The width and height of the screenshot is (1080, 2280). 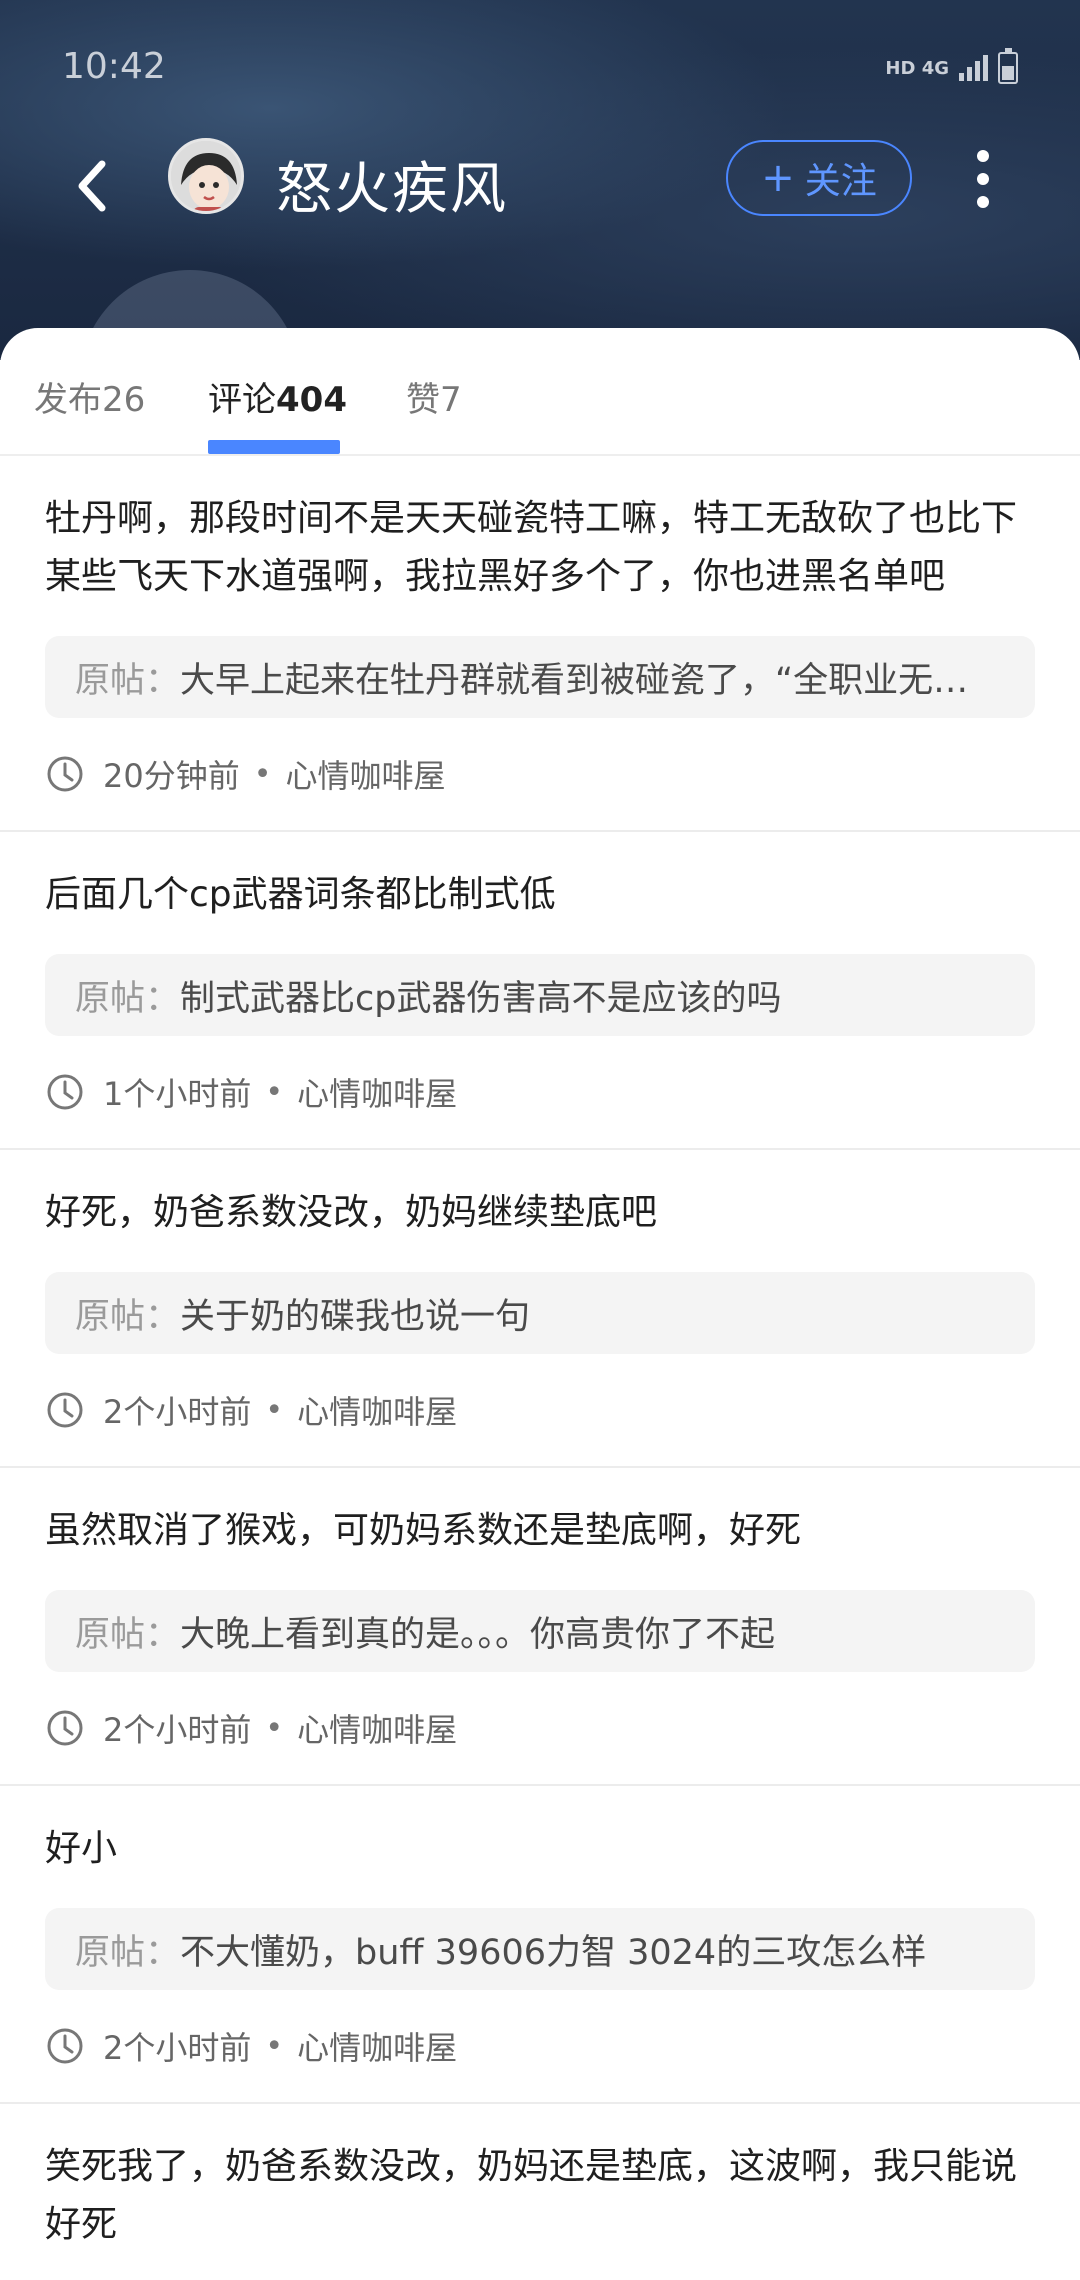 I want to click on avatar-image, so click(x=206, y=176).